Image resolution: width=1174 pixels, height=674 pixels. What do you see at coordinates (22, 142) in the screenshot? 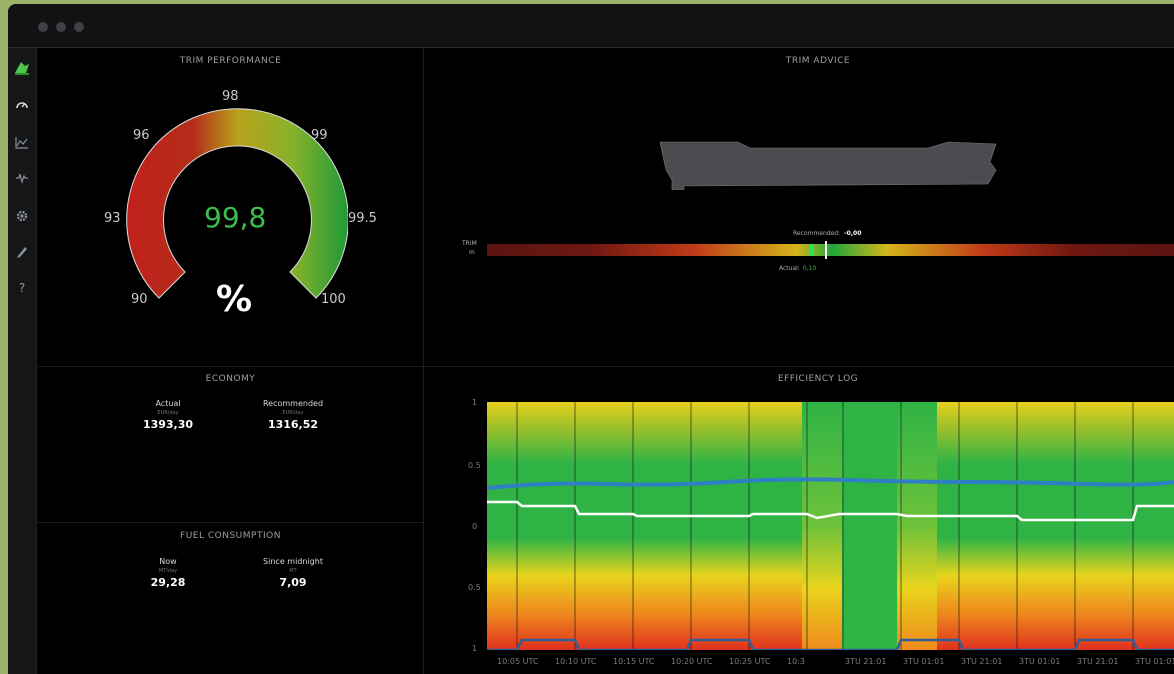
I see `chart-icon` at bounding box center [22, 142].